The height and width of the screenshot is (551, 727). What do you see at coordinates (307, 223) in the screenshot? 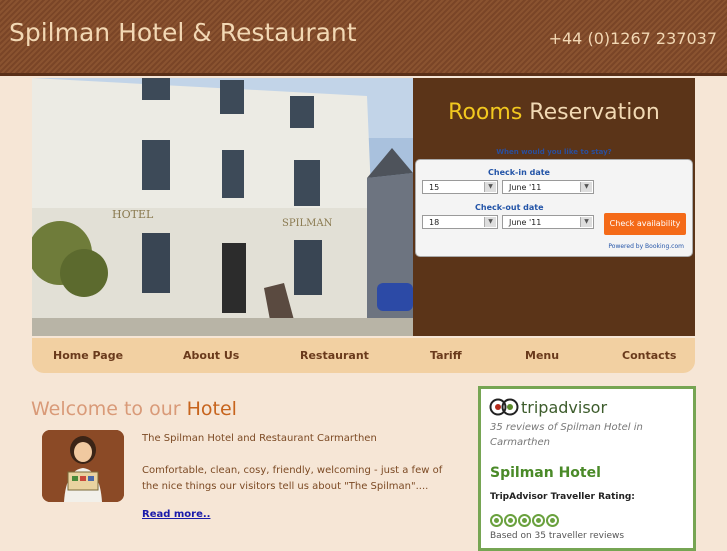
I see `svg-text: SPILMAN` at bounding box center [307, 223].